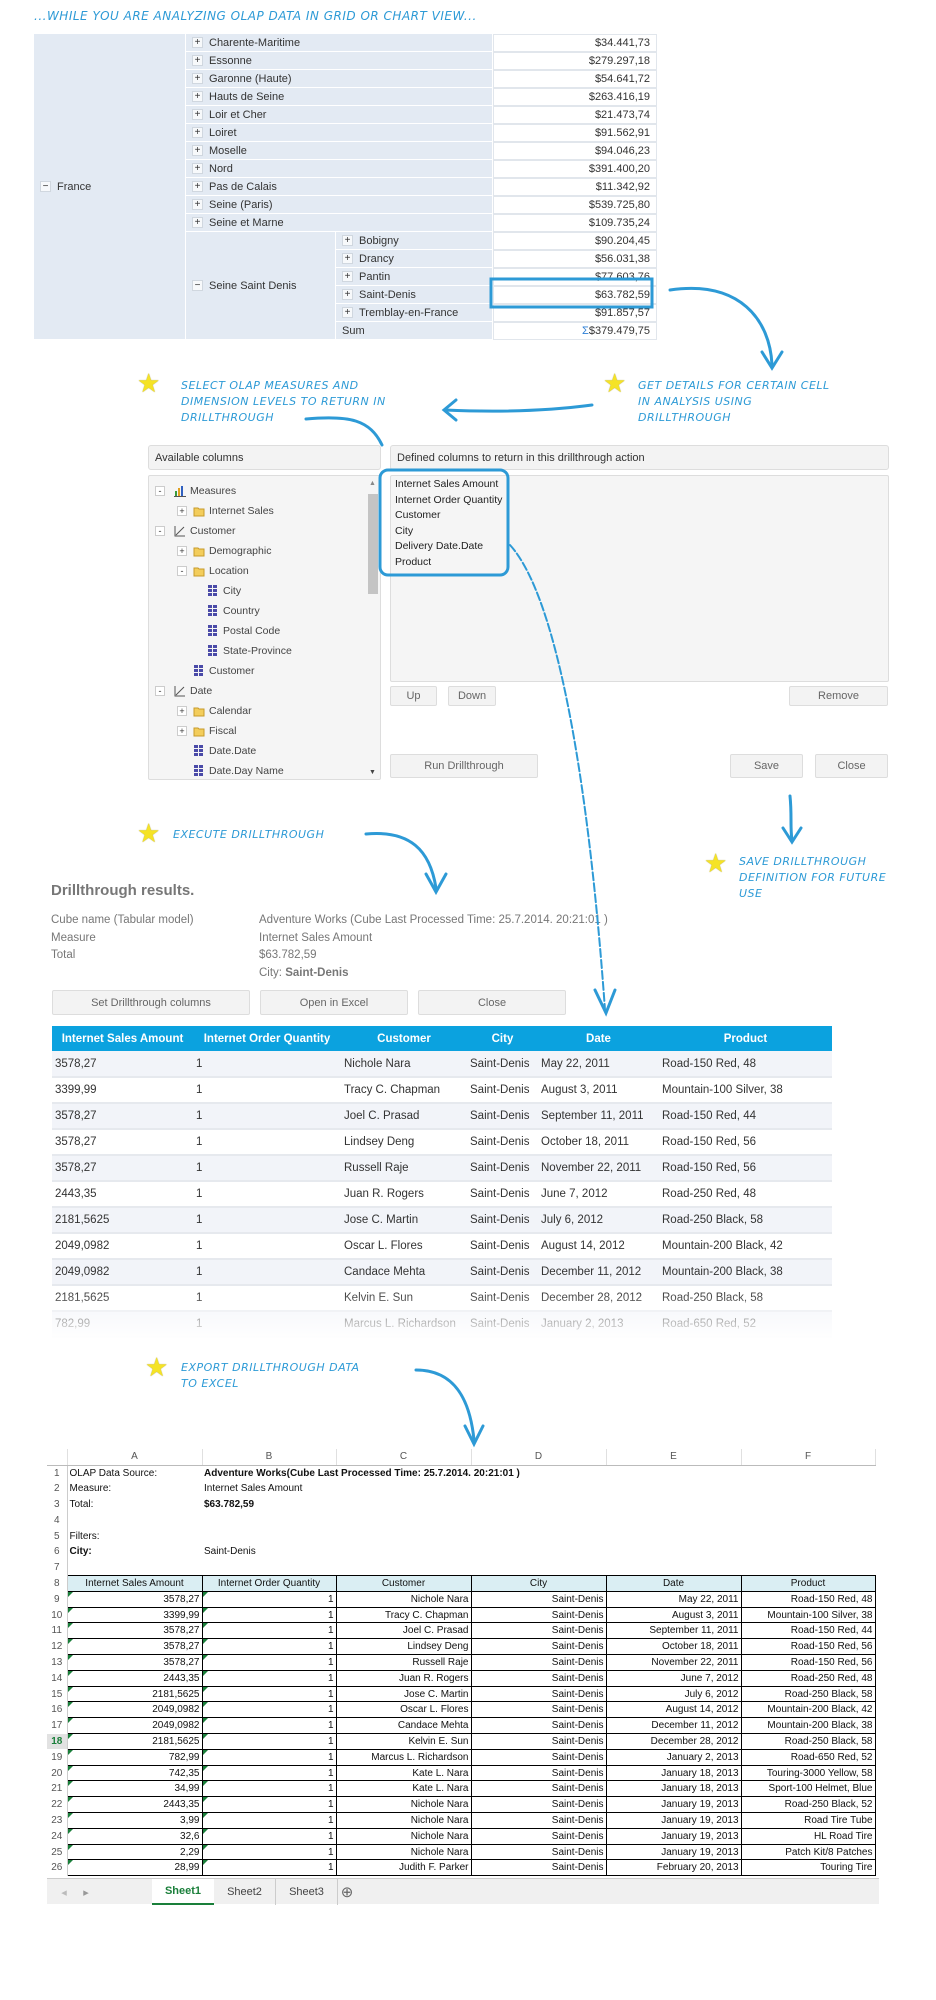  Describe the element at coordinates (557, 777) in the screenshot. I see `arrow-to-results` at that location.